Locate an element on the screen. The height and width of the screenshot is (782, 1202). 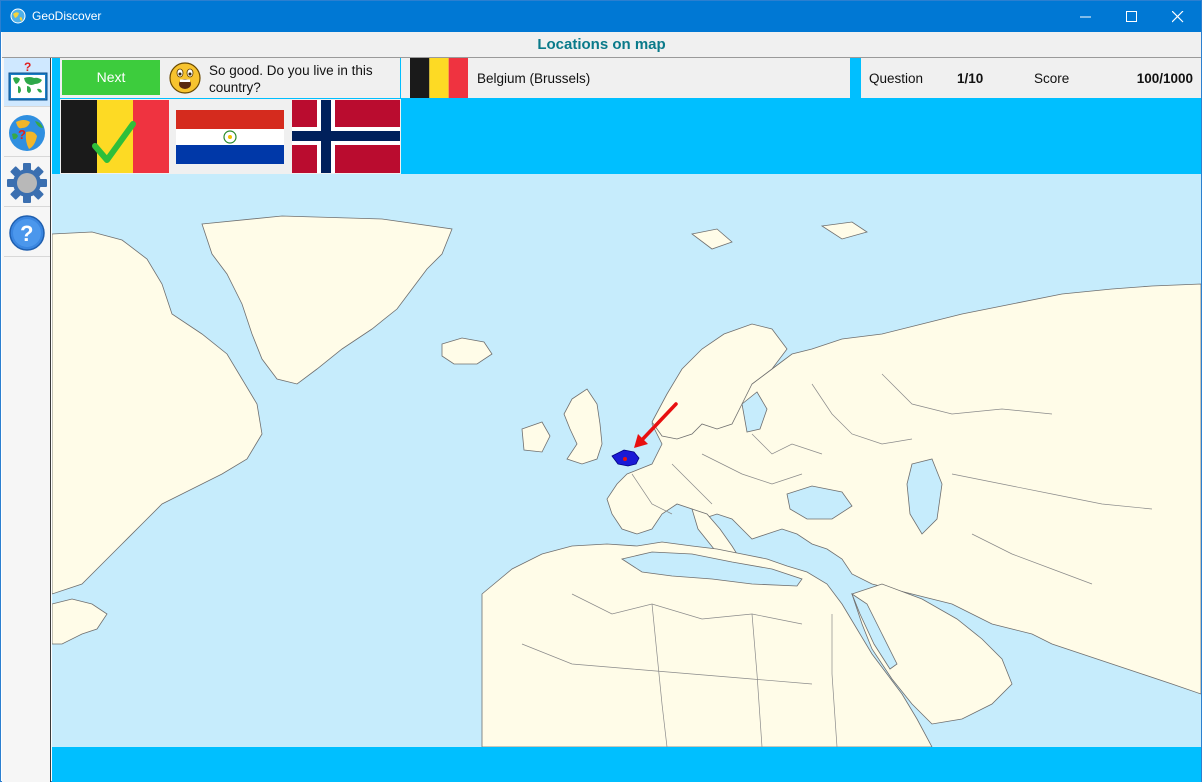
page-header: Locations on map is located at coordinates (601, 45).